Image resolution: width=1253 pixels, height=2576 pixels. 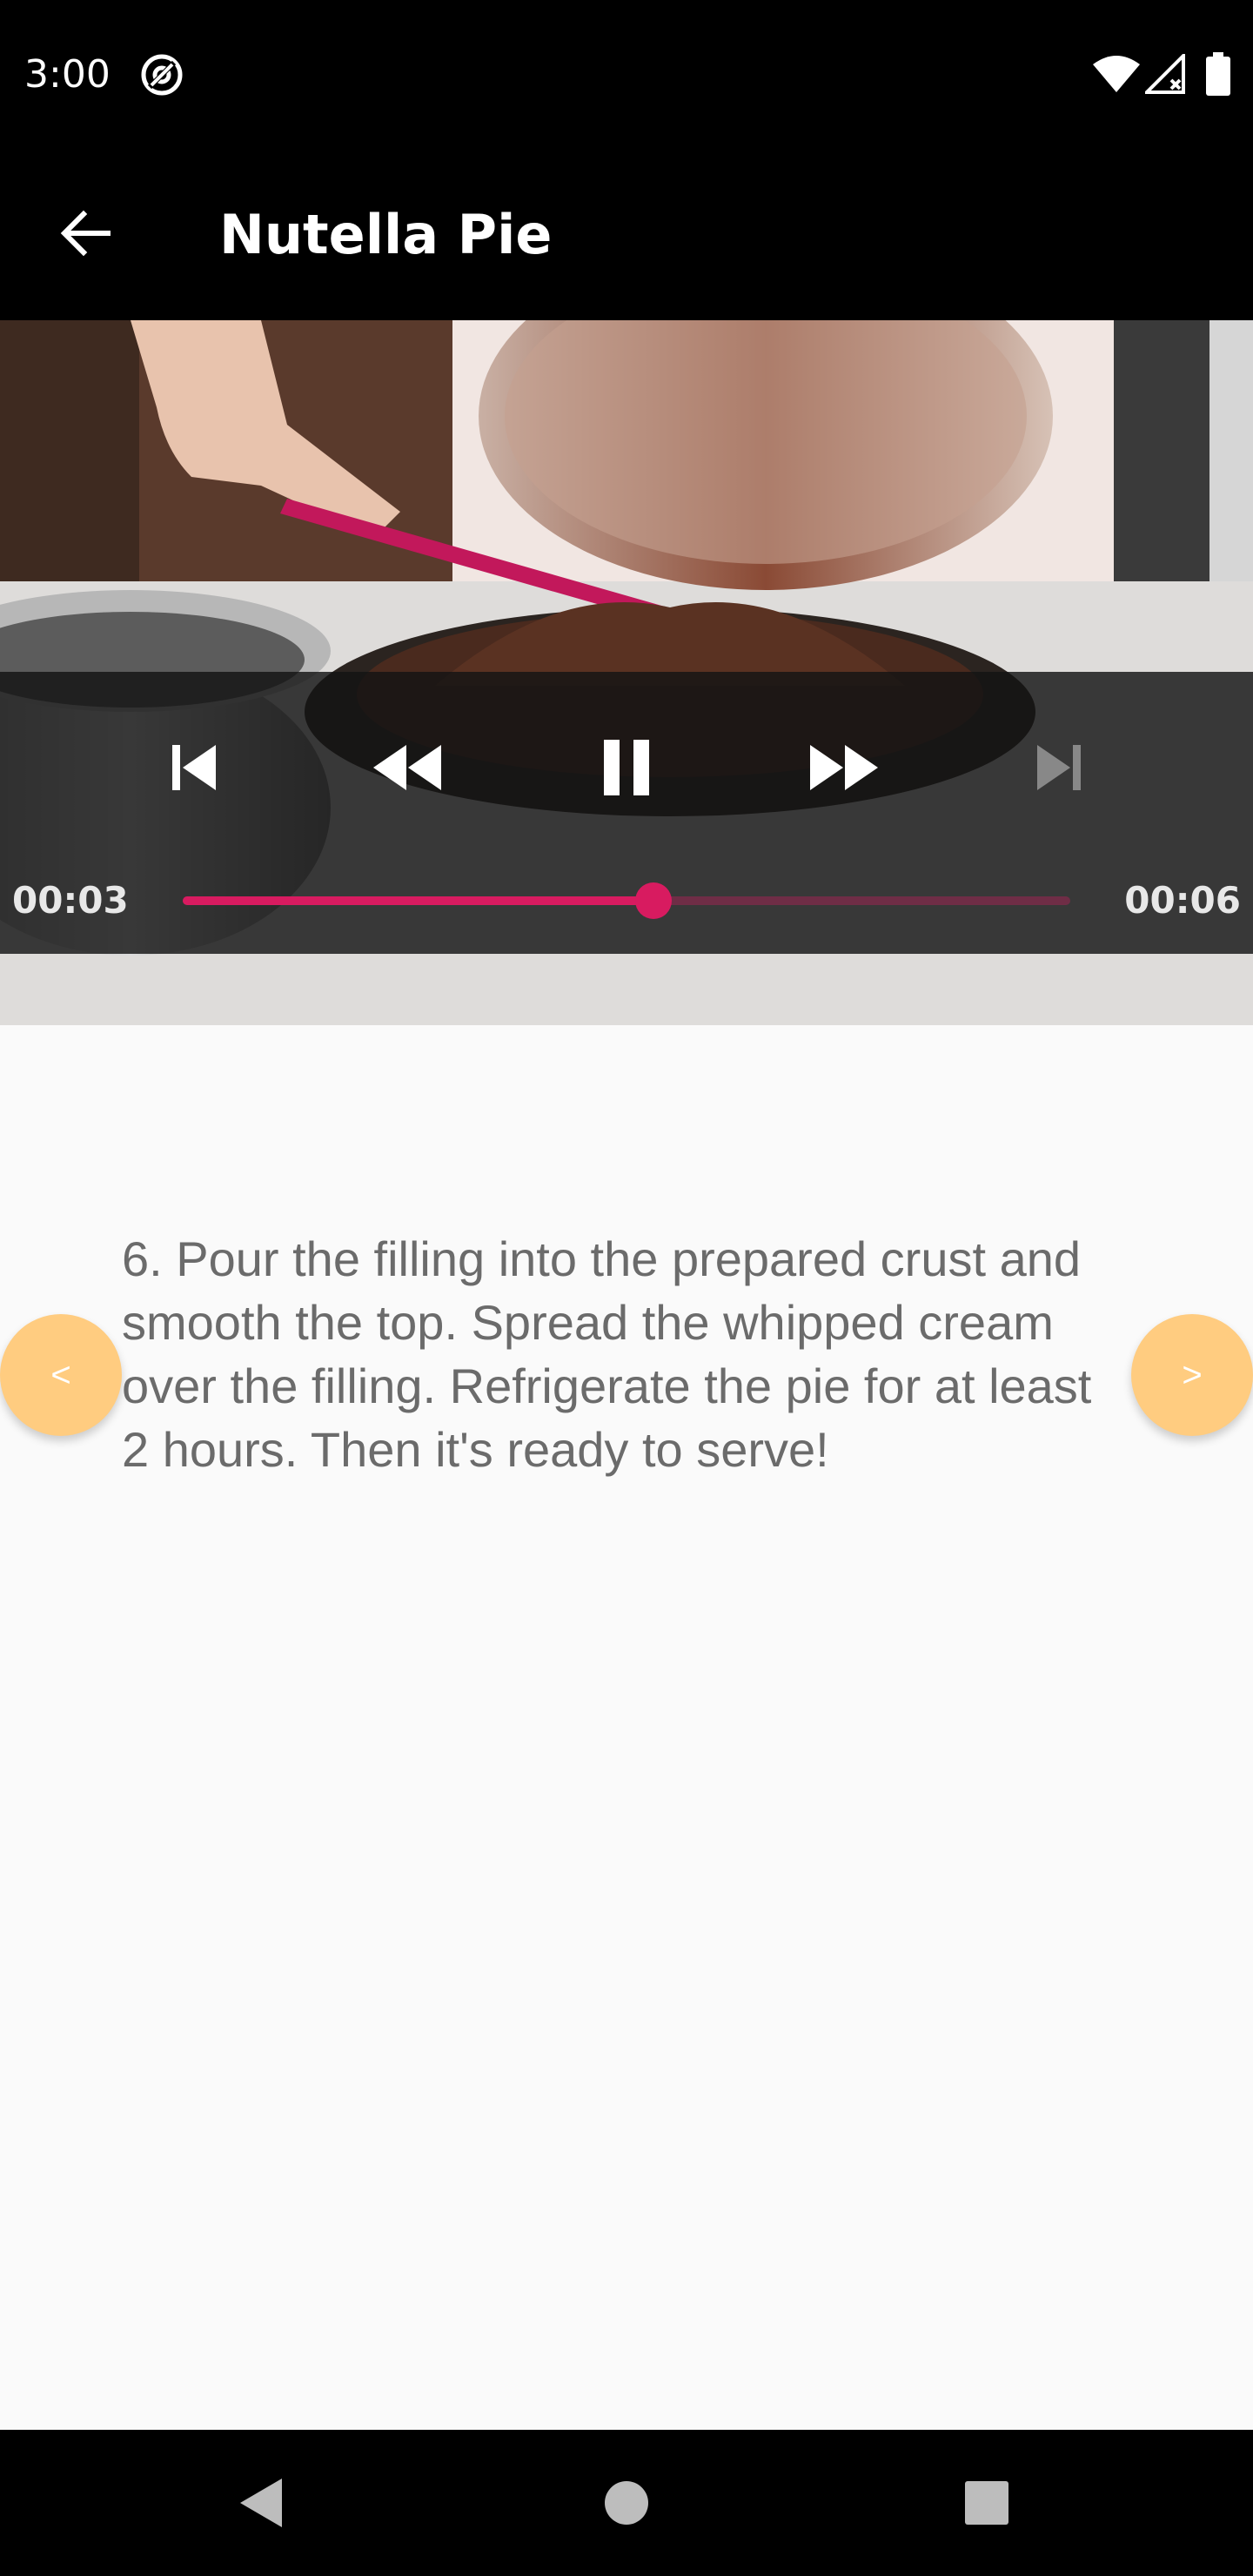 I want to click on cell-signal-icon, so click(x=1165, y=74).